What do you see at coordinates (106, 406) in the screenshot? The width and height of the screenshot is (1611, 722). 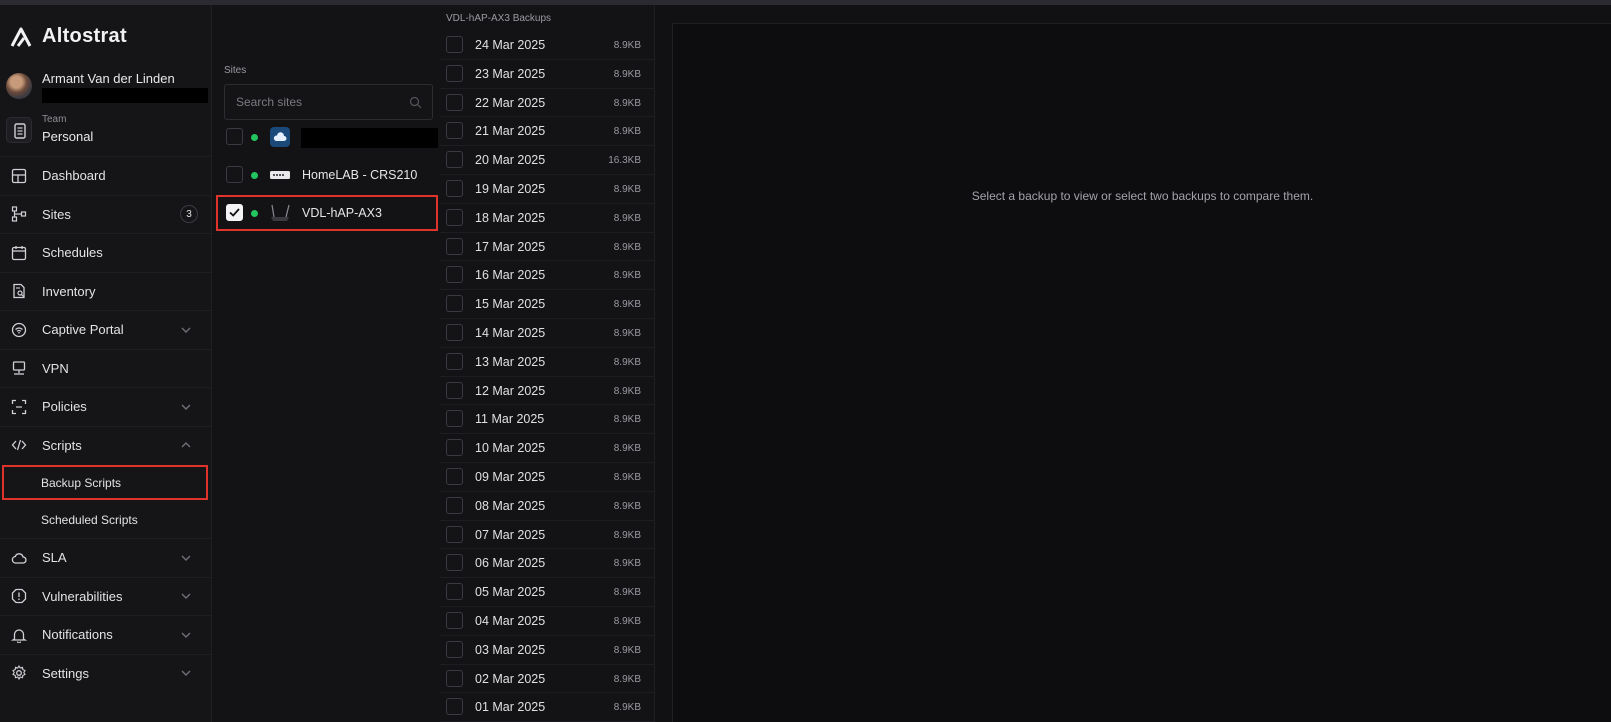 I see `nav-policies: Policies` at bounding box center [106, 406].